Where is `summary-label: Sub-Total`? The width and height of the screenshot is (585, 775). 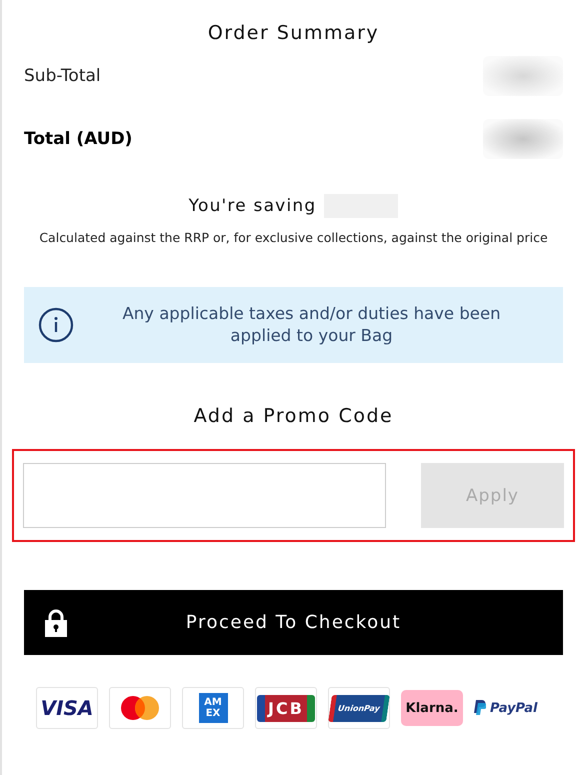 summary-label: Sub-Total is located at coordinates (62, 76).